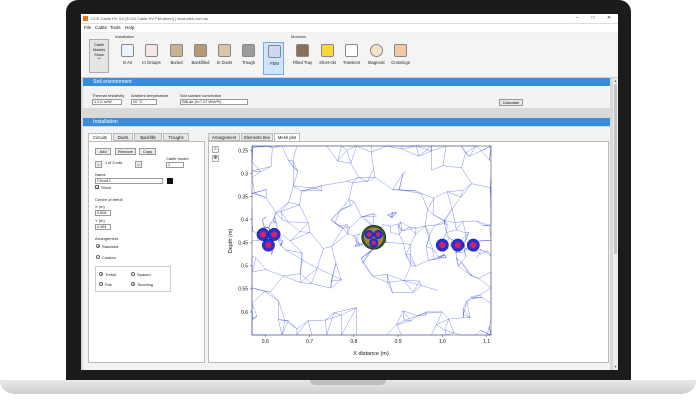  What do you see at coordinates (133, 279) in the screenshot?
I see `layout-options-box` at bounding box center [133, 279].